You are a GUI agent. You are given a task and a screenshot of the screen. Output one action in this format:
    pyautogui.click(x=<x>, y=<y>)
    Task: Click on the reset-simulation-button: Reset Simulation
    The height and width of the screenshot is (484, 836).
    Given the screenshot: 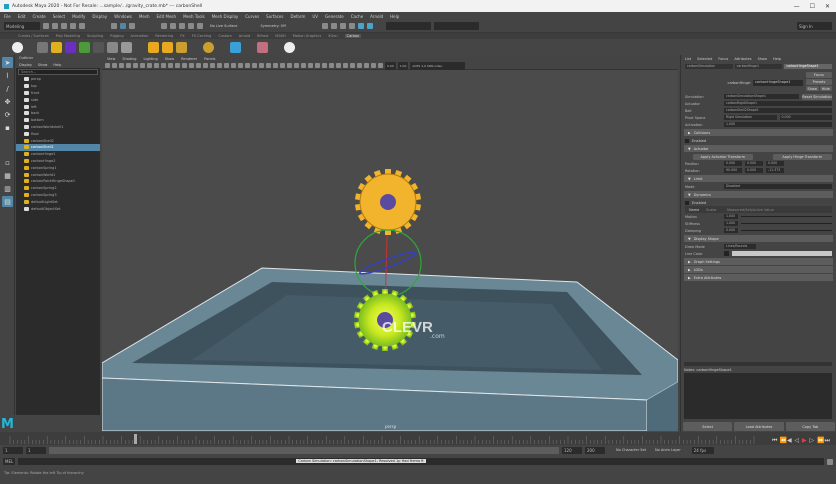 What is the action you would take?
    pyautogui.click(x=817, y=96)
    